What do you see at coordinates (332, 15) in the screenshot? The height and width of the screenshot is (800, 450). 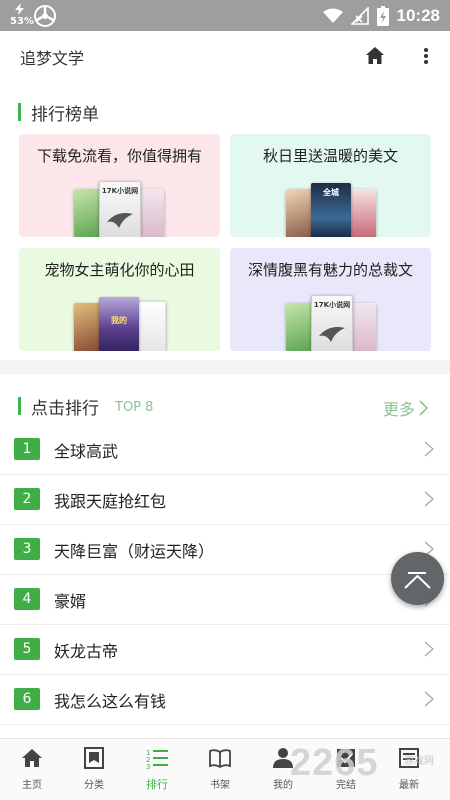 I see `wifi-icon` at bounding box center [332, 15].